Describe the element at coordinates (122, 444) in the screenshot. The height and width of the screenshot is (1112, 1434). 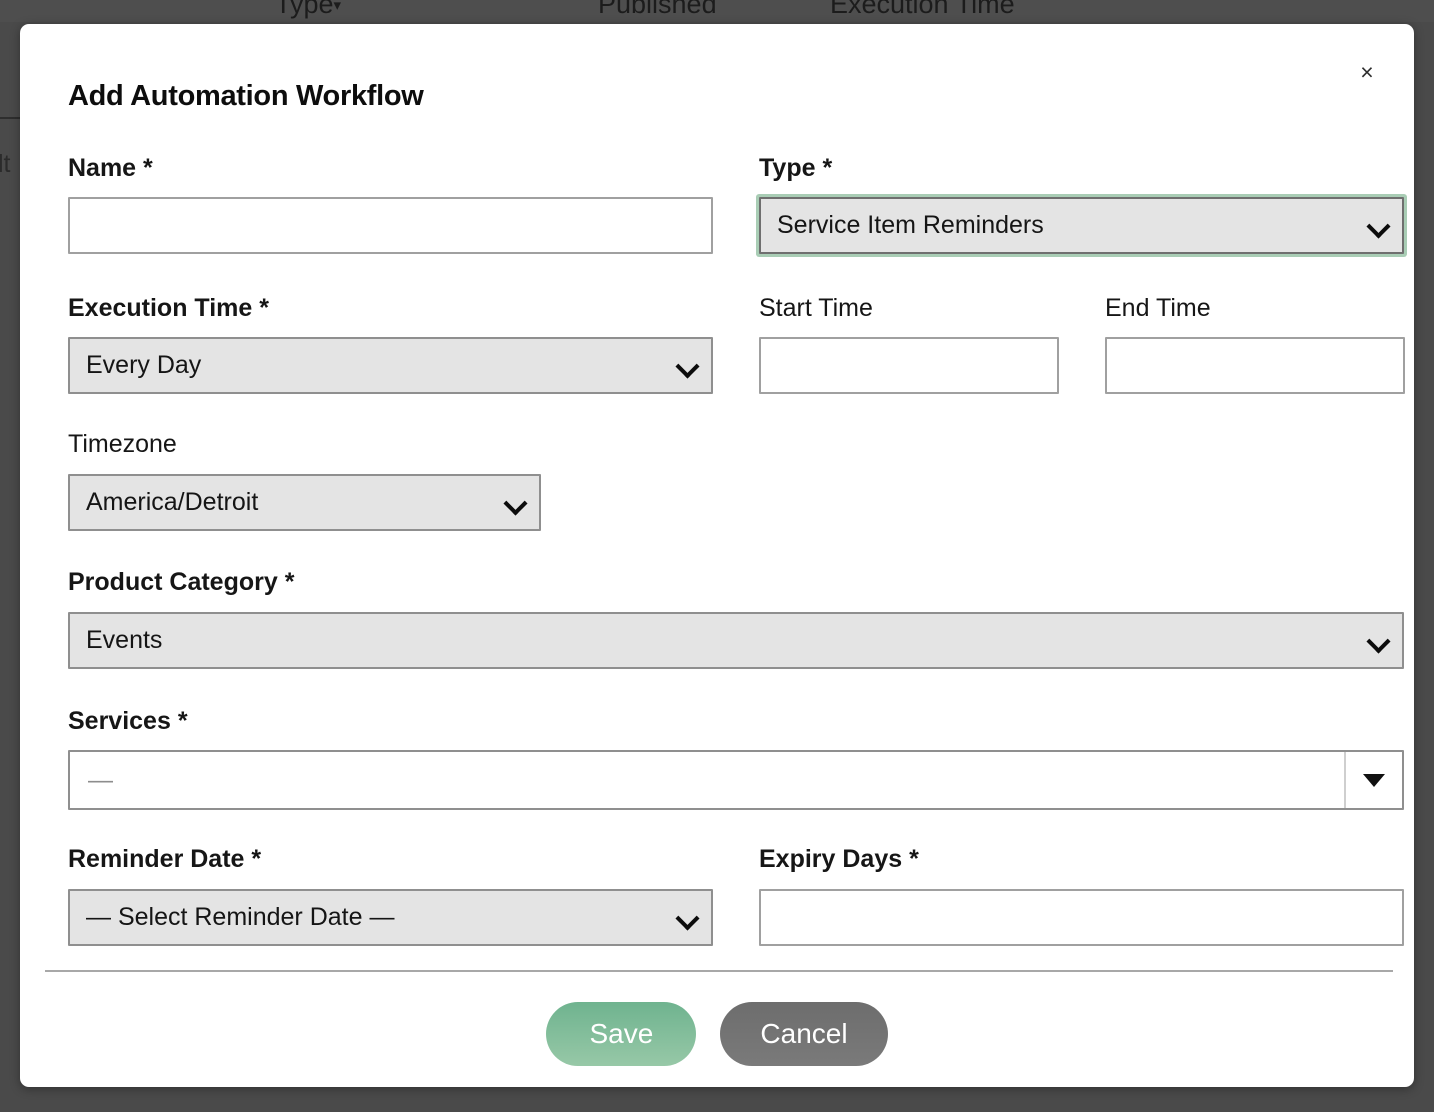
I see `timezone-label: Timezone` at that location.